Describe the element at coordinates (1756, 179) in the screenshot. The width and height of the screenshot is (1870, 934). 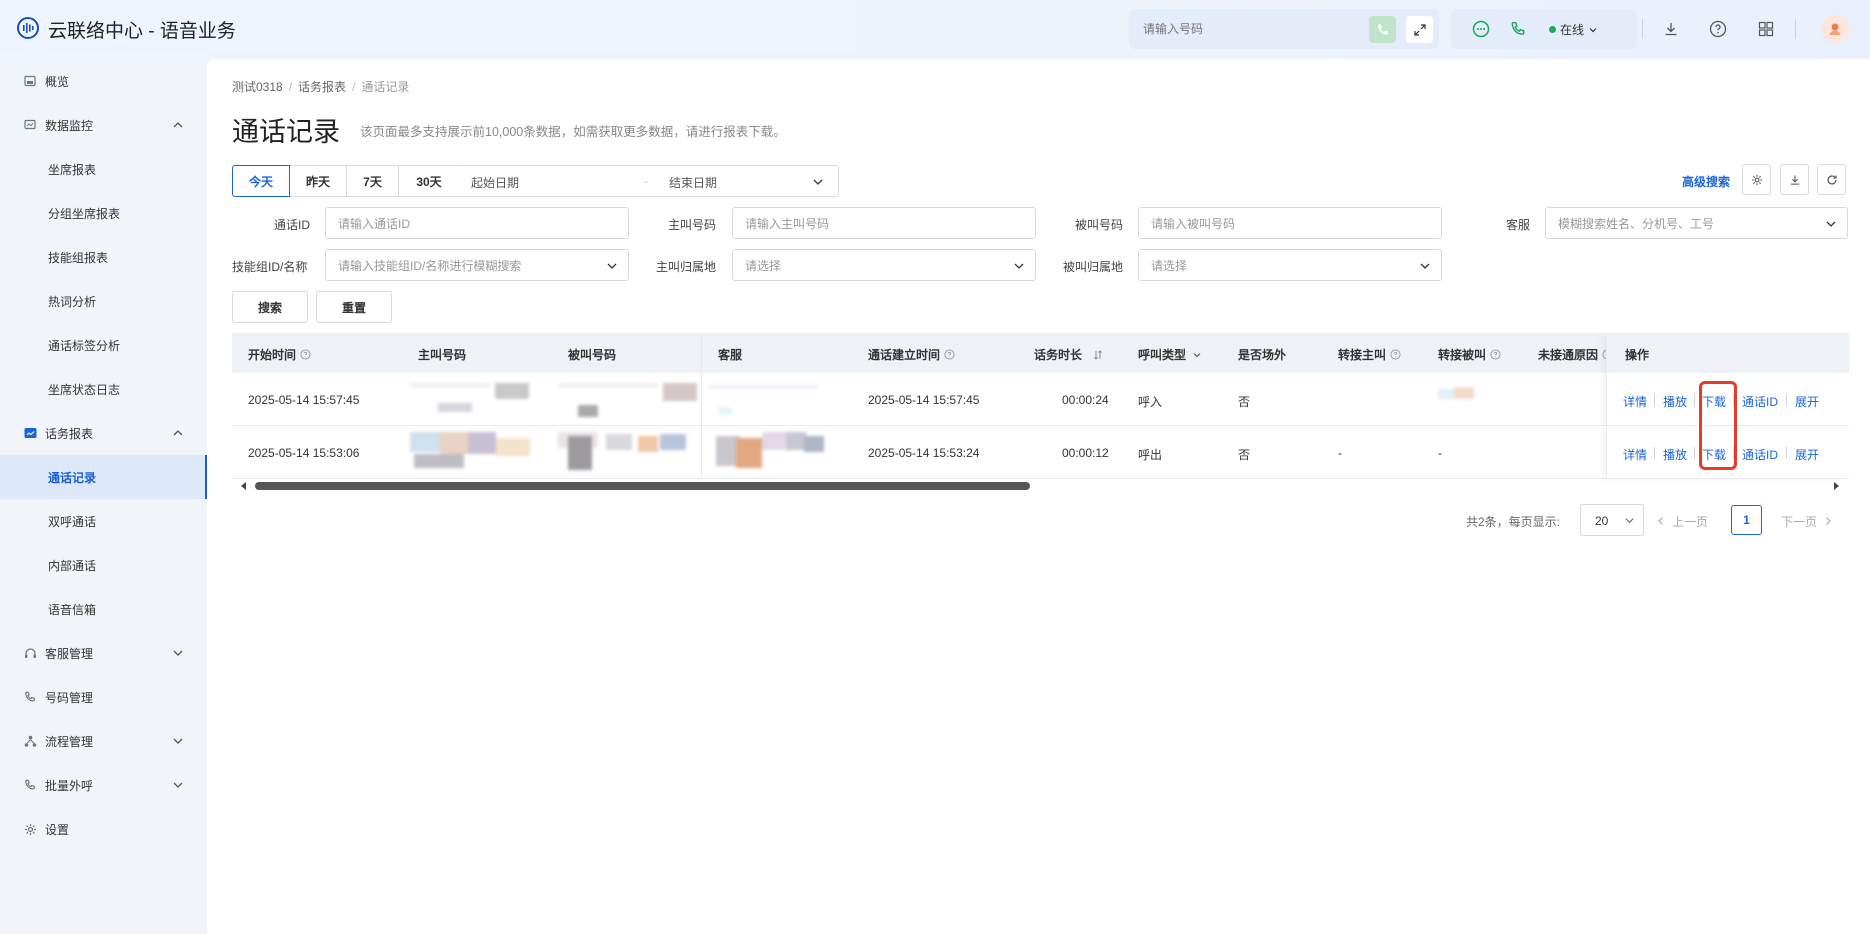
I see `settings-button` at that location.